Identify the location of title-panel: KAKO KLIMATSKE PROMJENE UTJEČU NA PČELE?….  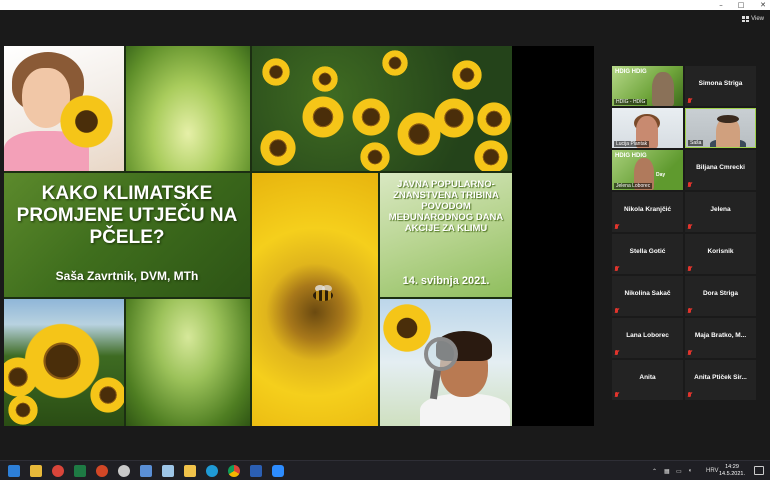
(127, 235).